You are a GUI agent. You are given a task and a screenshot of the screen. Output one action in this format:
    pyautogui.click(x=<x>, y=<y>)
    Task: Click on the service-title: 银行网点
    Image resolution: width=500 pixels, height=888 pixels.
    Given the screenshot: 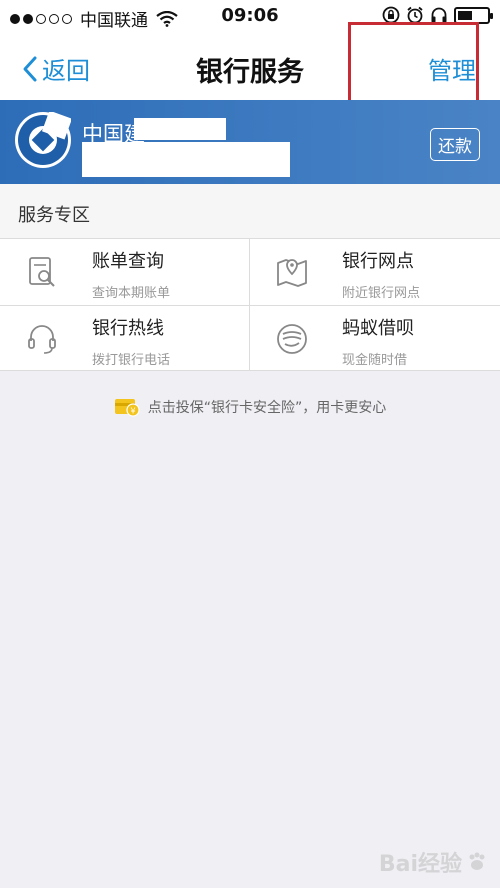 What is the action you would take?
    pyautogui.click(x=378, y=261)
    